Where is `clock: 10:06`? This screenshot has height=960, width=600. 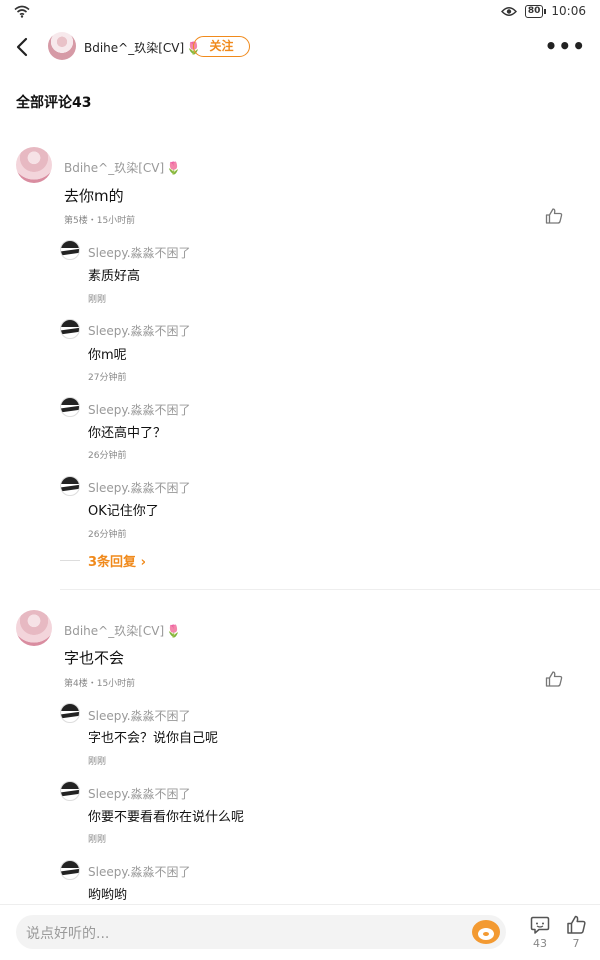 clock: 10:06 is located at coordinates (568, 11).